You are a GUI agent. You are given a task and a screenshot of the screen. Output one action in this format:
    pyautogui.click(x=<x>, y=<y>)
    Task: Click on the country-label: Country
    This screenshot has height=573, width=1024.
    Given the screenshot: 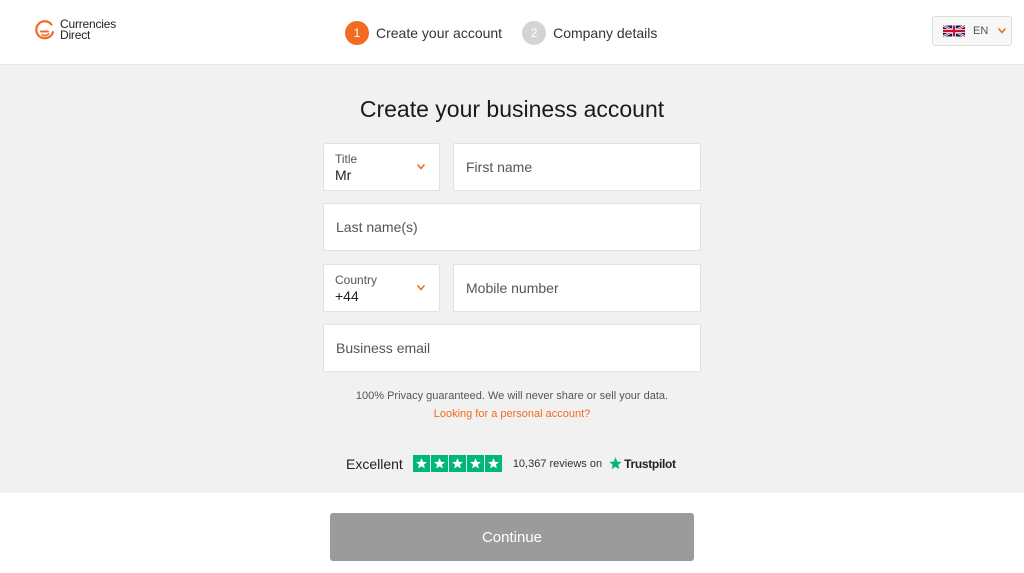 What is the action you would take?
    pyautogui.click(x=356, y=280)
    